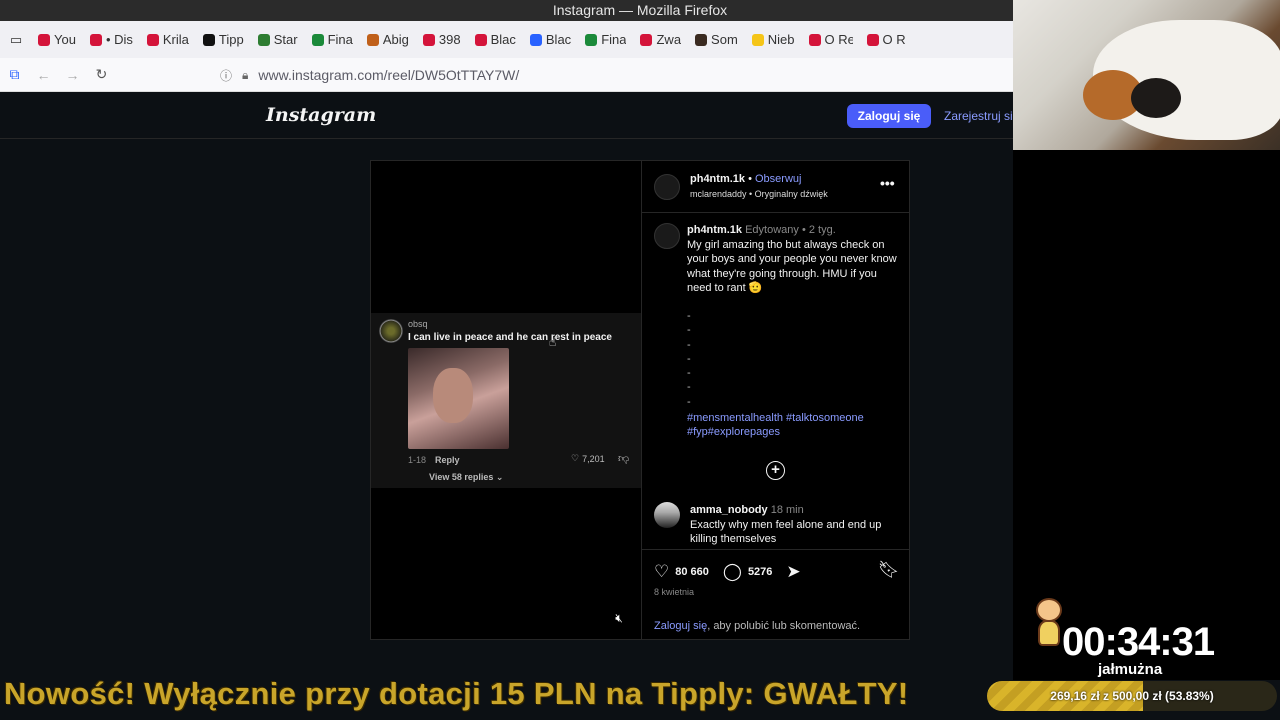 The image size is (1280, 720). I want to click on browser-tab: Zwa, so click(661, 39).